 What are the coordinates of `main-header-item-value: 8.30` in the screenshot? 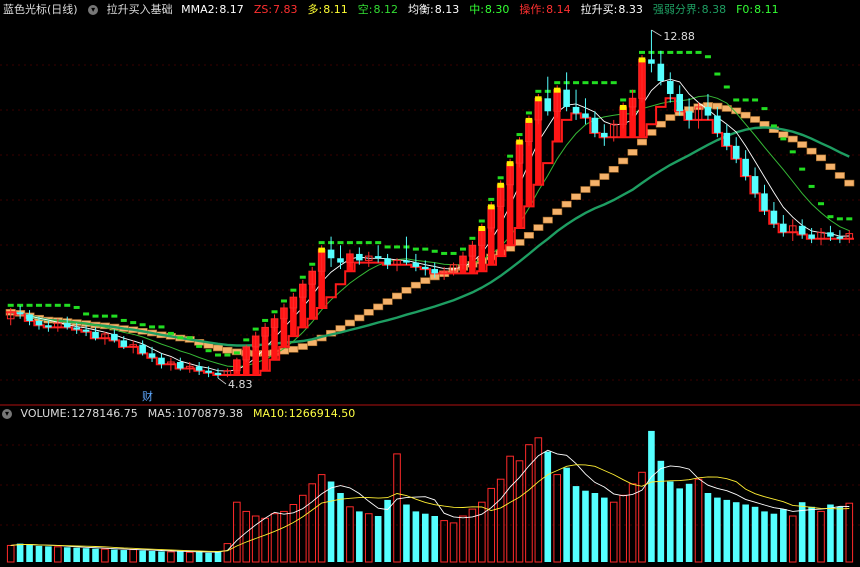 It's located at (497, 9).